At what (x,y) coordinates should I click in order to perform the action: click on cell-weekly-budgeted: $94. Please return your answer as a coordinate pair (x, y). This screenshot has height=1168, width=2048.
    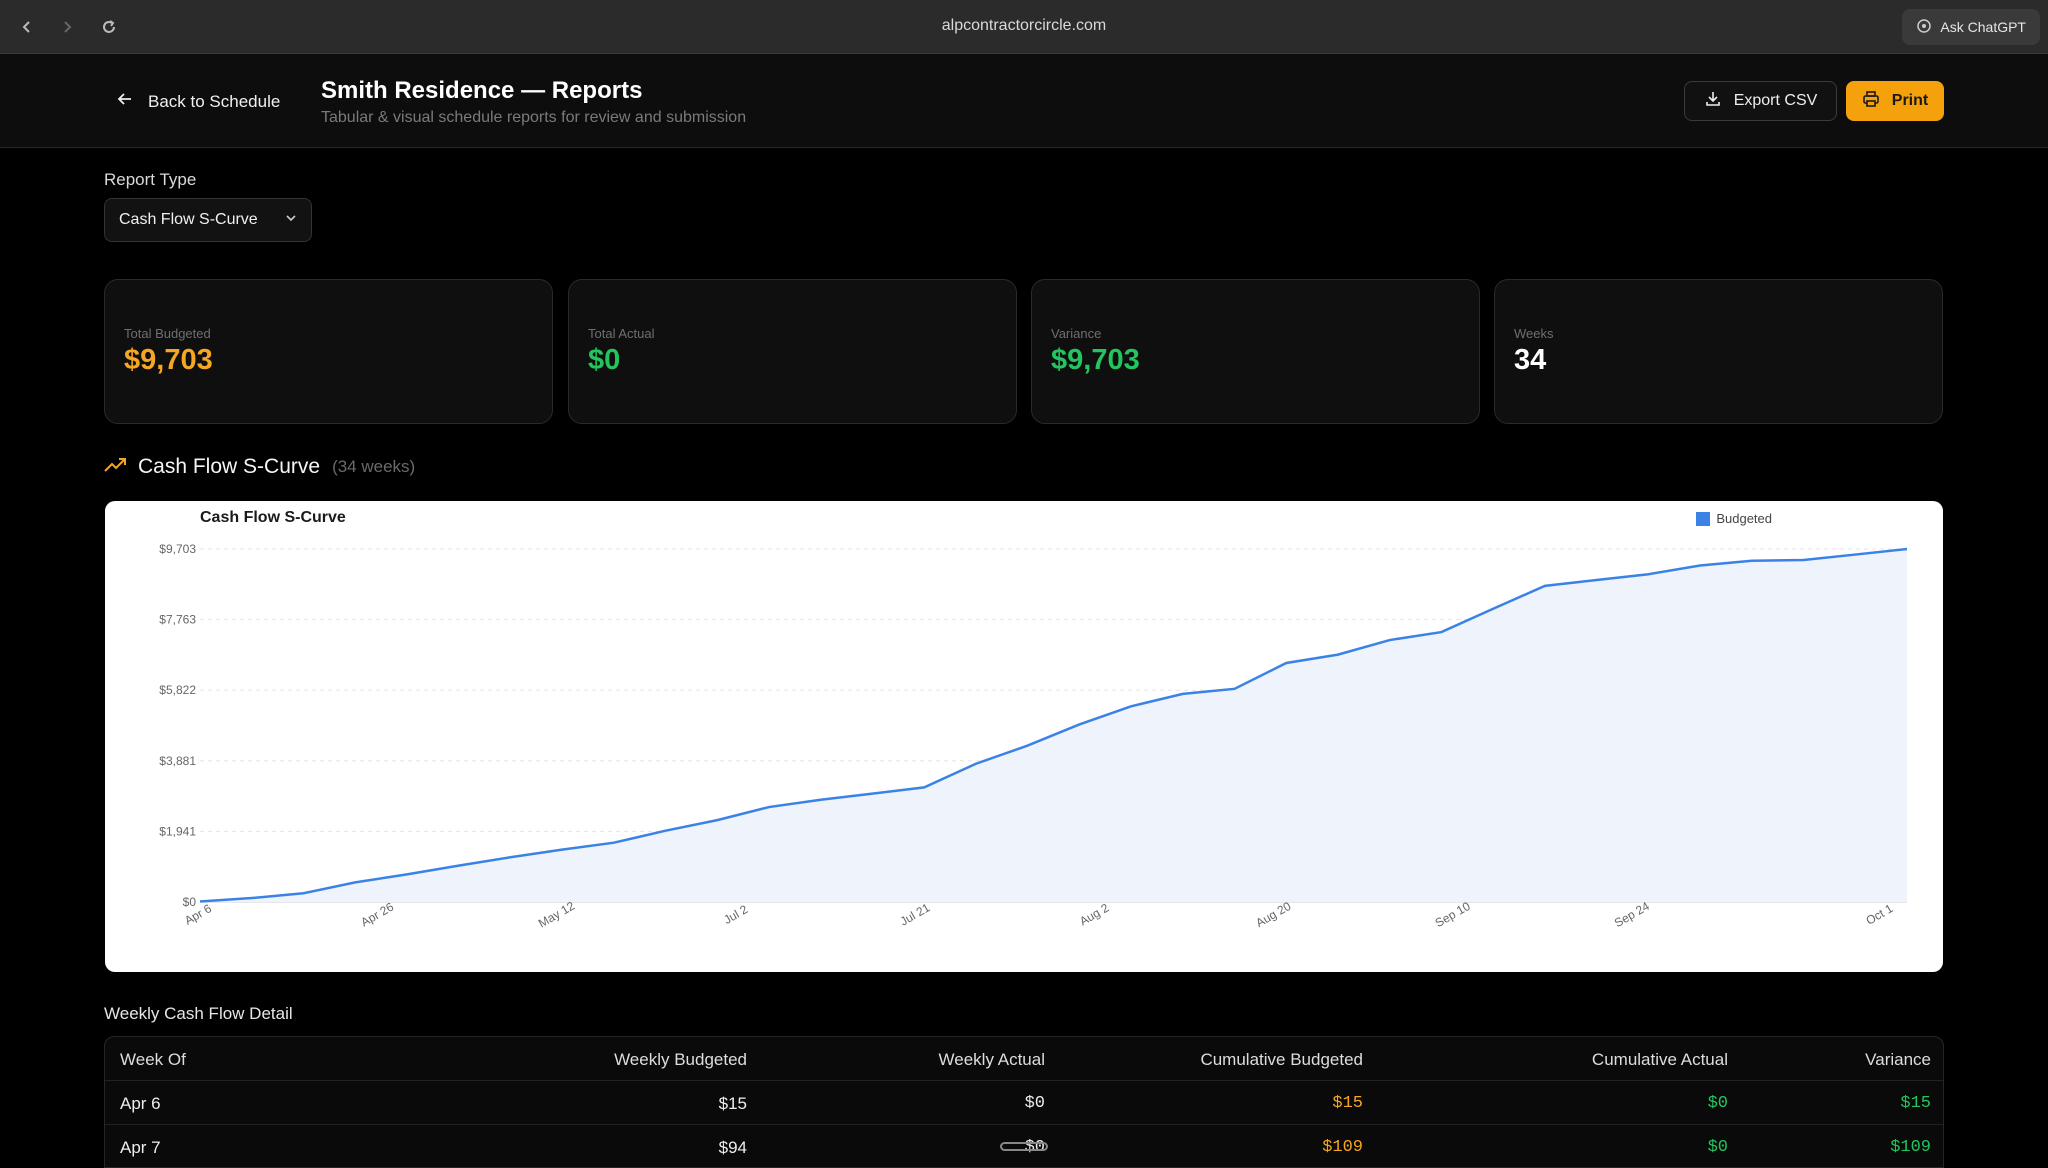
    Looking at the image, I should click on (732, 1147).